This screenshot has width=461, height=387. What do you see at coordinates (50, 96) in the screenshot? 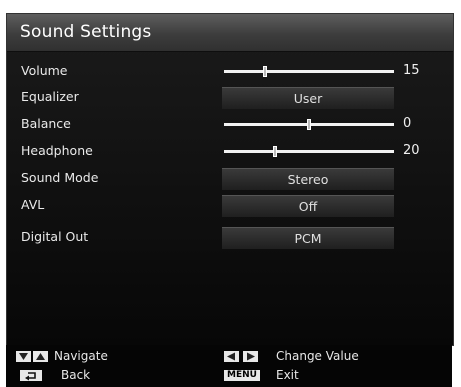
I see `equalizer-label: Equalizer` at bounding box center [50, 96].